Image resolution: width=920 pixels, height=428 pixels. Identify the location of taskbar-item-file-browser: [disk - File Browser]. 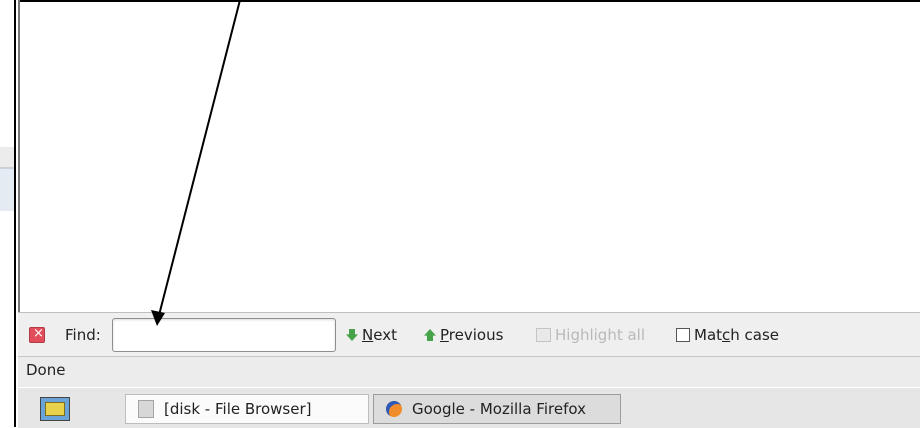
(247, 409).